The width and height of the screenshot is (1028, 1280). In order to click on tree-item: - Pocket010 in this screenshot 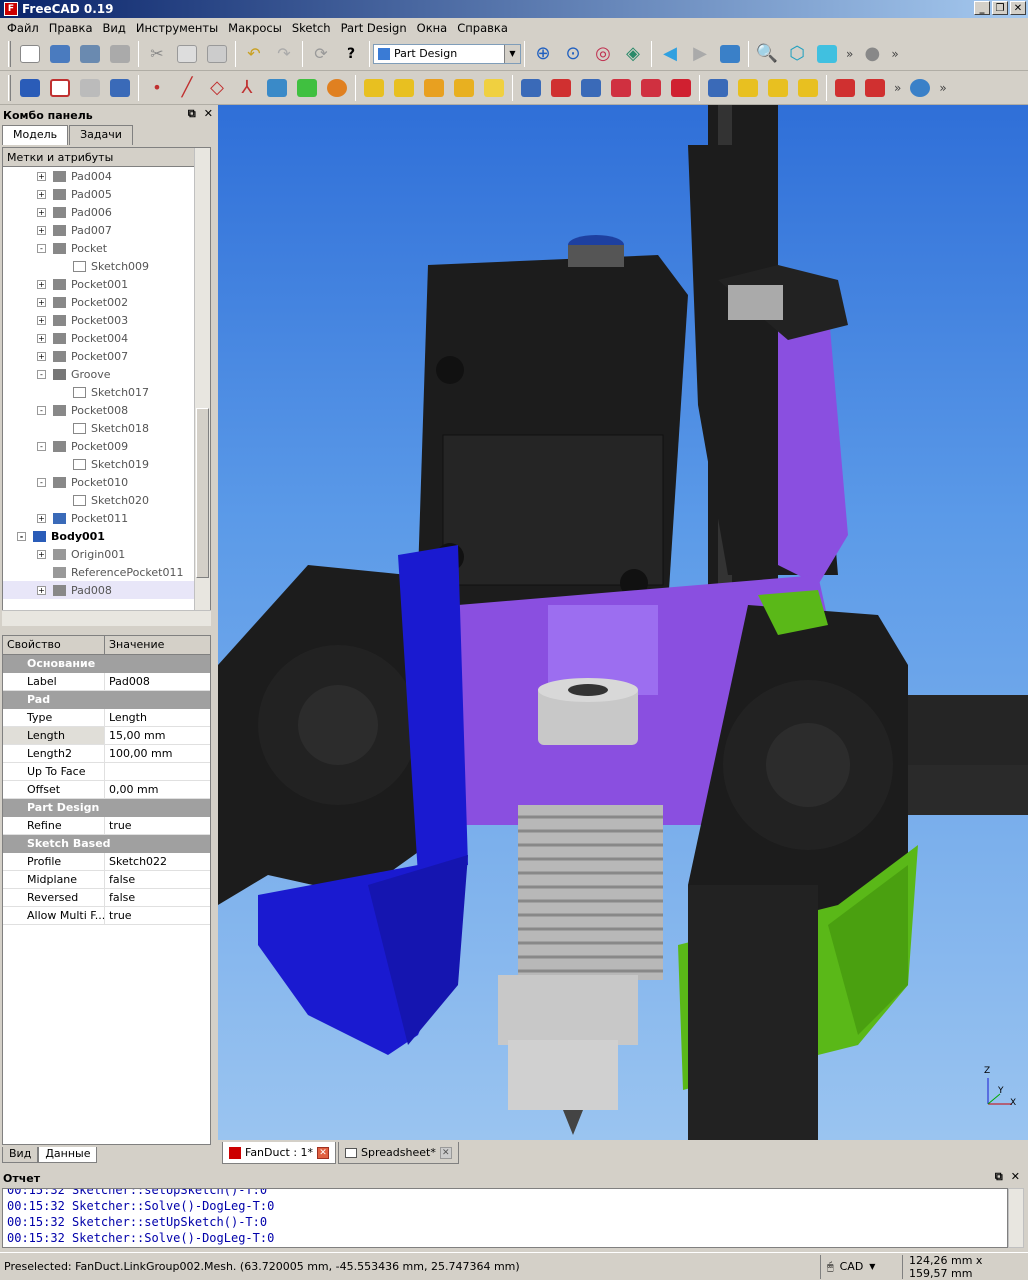, I will do `click(106, 482)`.